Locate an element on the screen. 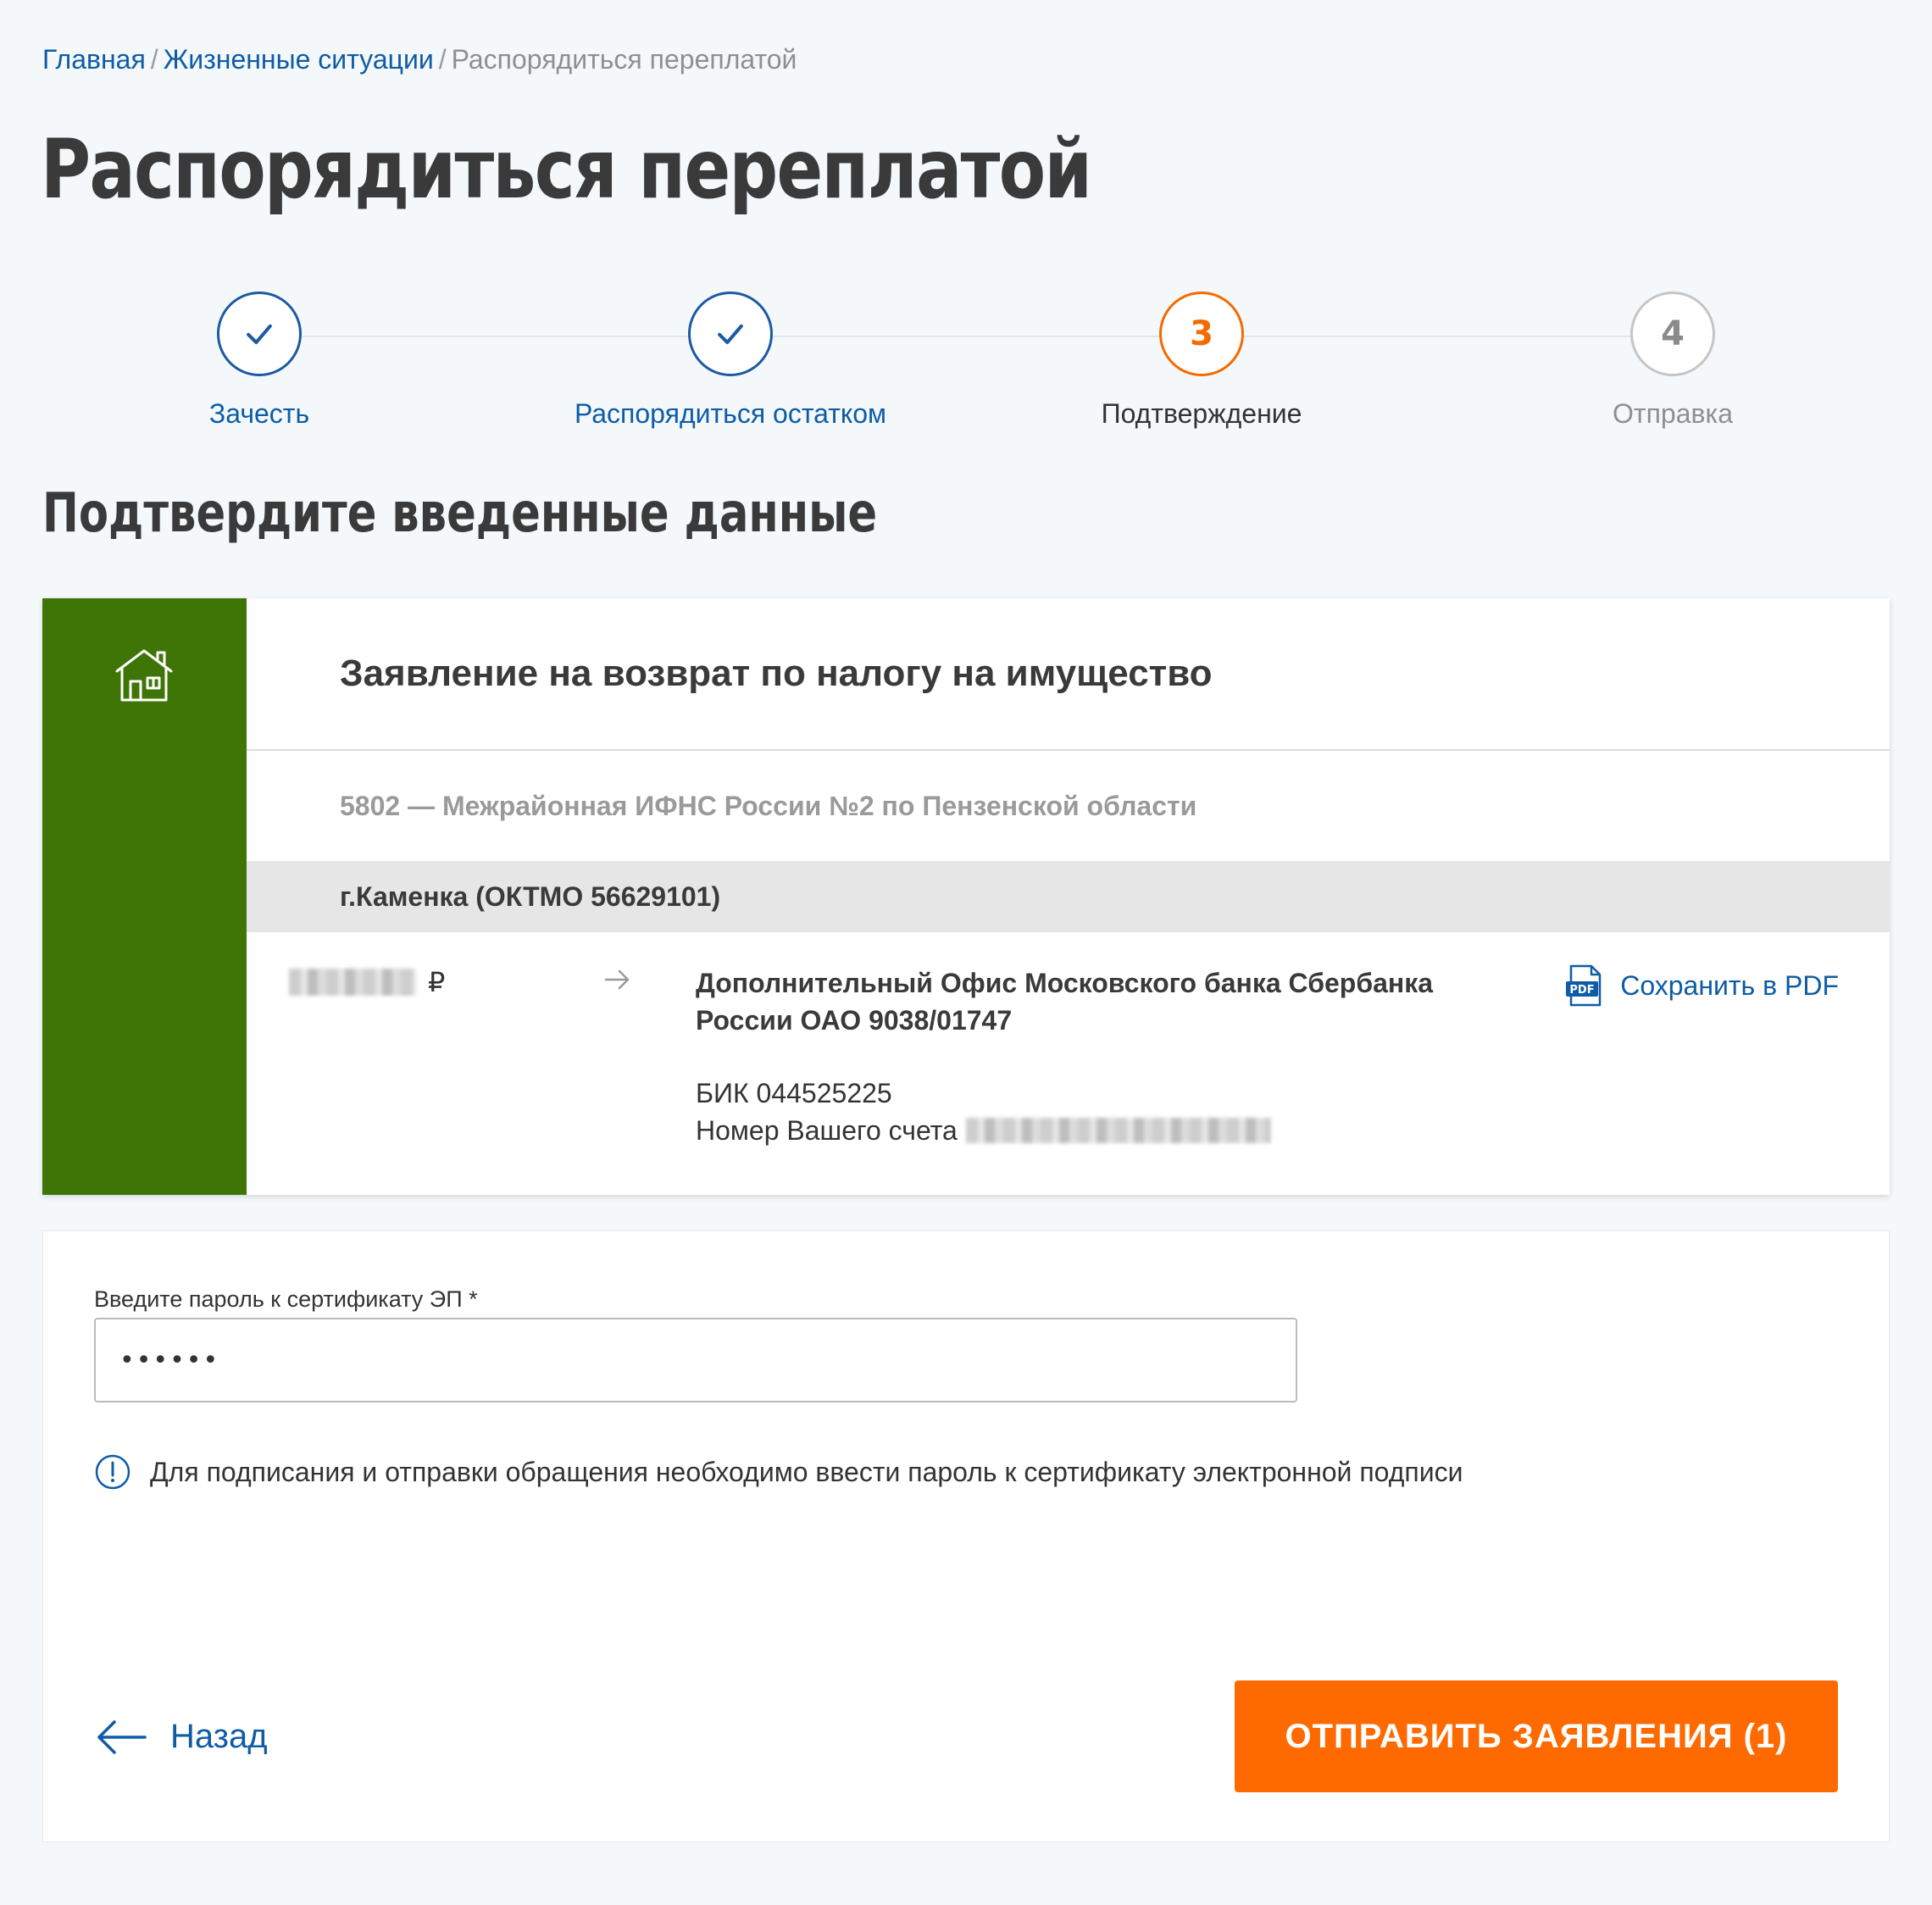 This screenshot has width=1932, height=1905. back-button: Назад is located at coordinates (181, 1737).